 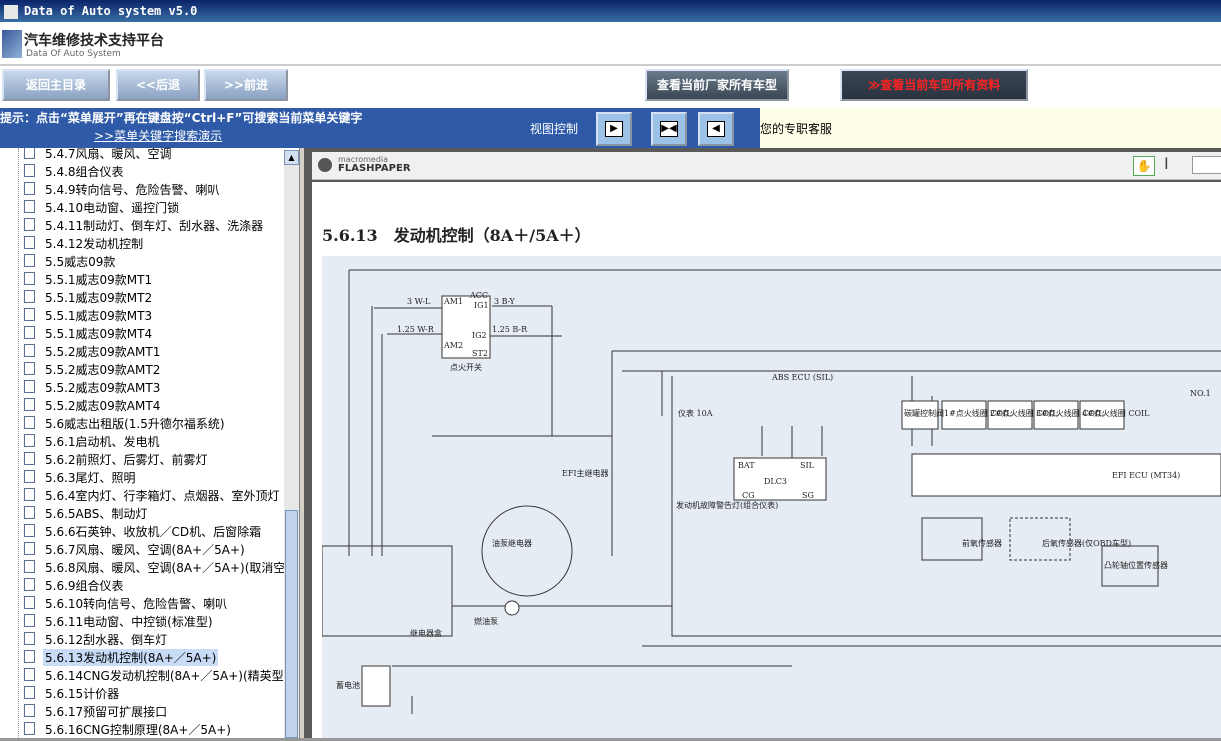 What do you see at coordinates (155, 261) in the screenshot?
I see `tree-item: 5.5威志09款` at bounding box center [155, 261].